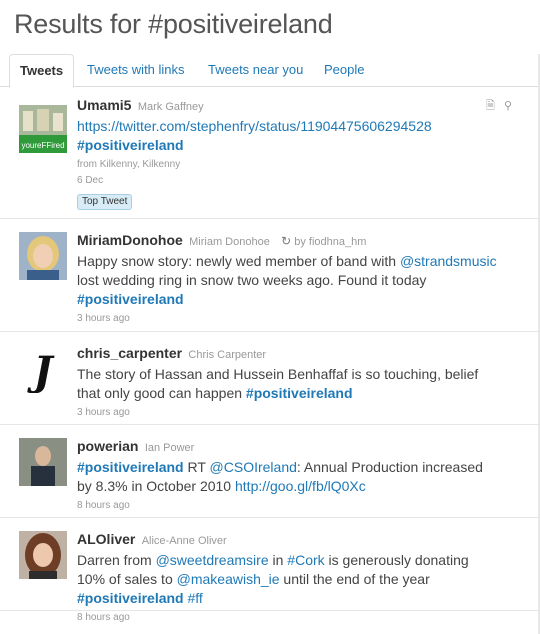 This screenshot has width=540, height=634. What do you see at coordinates (344, 70) in the screenshot?
I see `tab-people: People` at bounding box center [344, 70].